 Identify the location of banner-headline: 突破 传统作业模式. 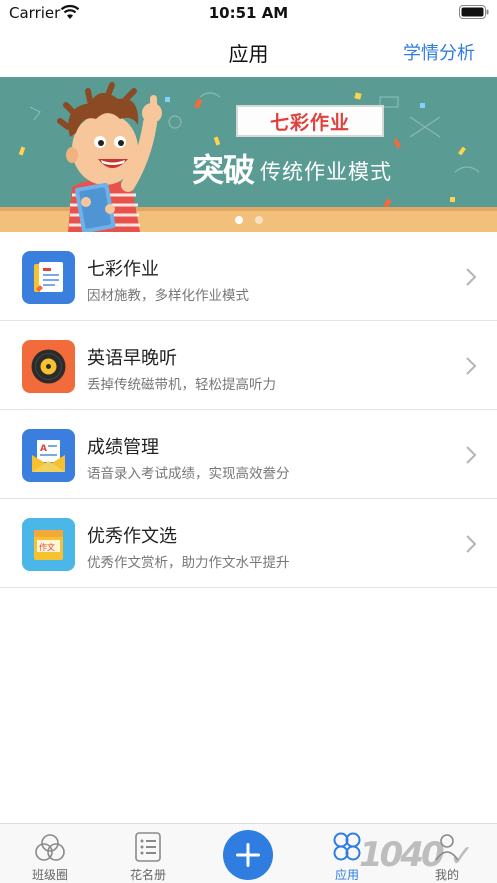
(322, 169).